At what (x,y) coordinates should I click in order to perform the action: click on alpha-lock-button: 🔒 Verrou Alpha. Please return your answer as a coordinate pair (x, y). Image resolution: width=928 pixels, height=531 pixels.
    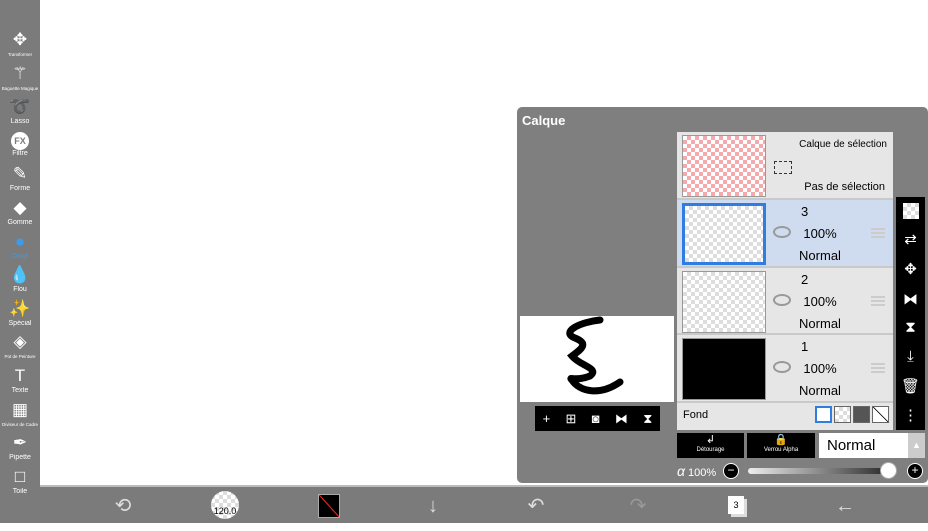
    Looking at the image, I should click on (781, 445).